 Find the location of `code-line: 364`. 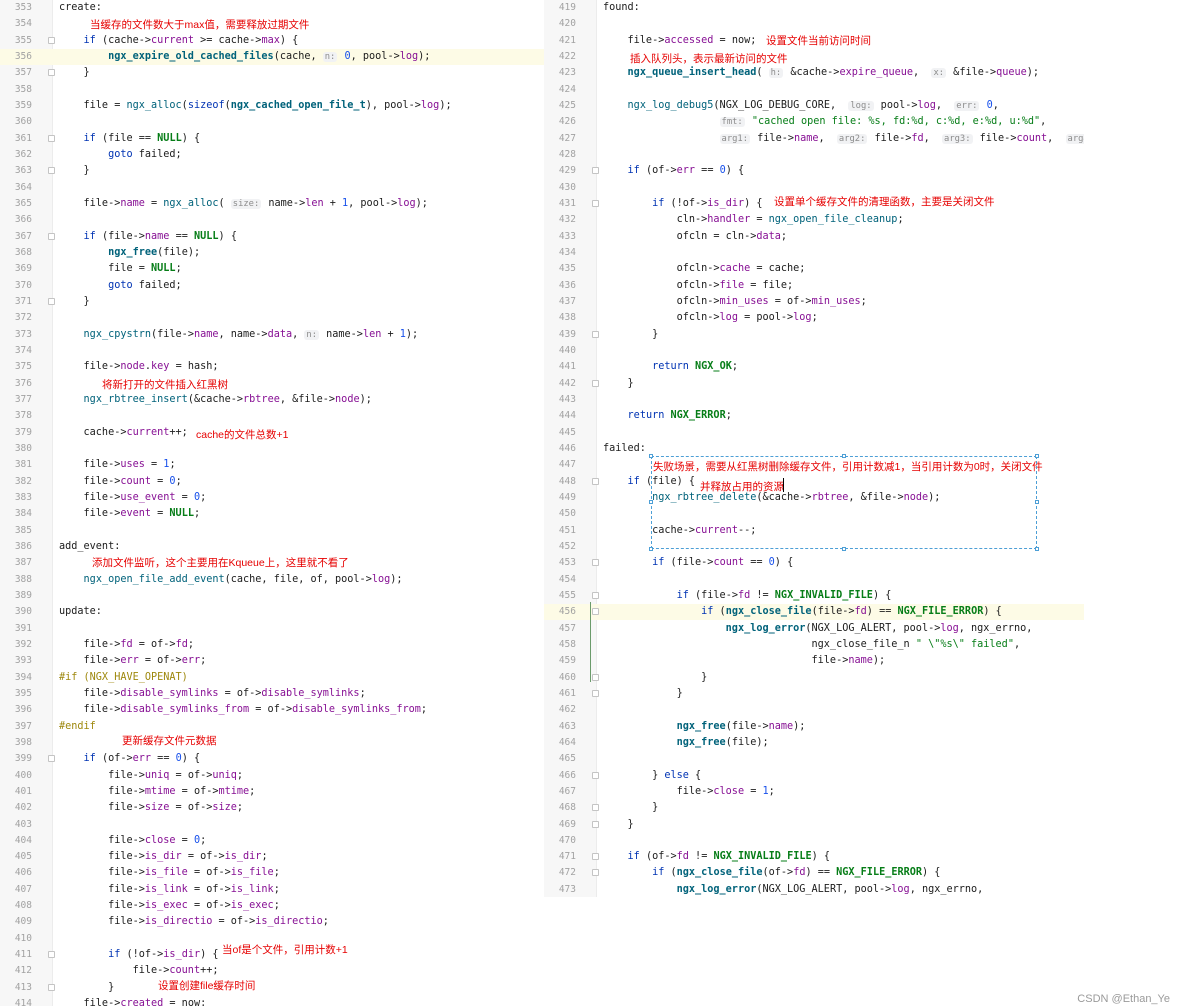

code-line: 364 is located at coordinates (272, 188).